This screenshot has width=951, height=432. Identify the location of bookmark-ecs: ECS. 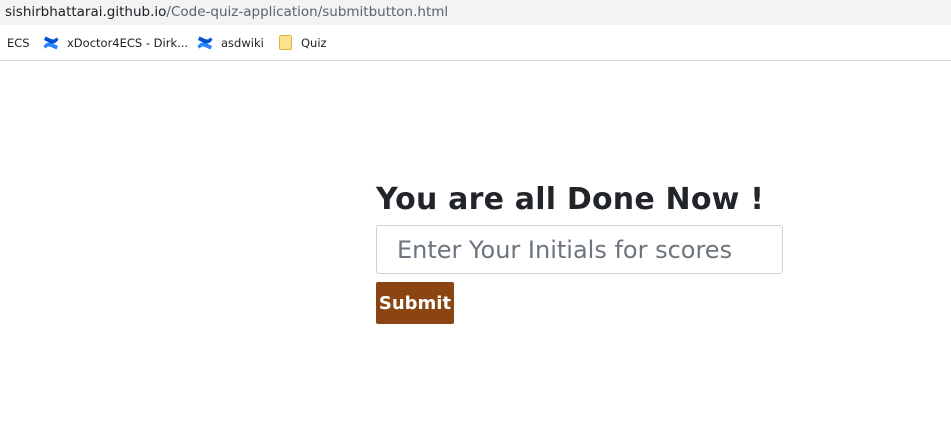
(18, 42).